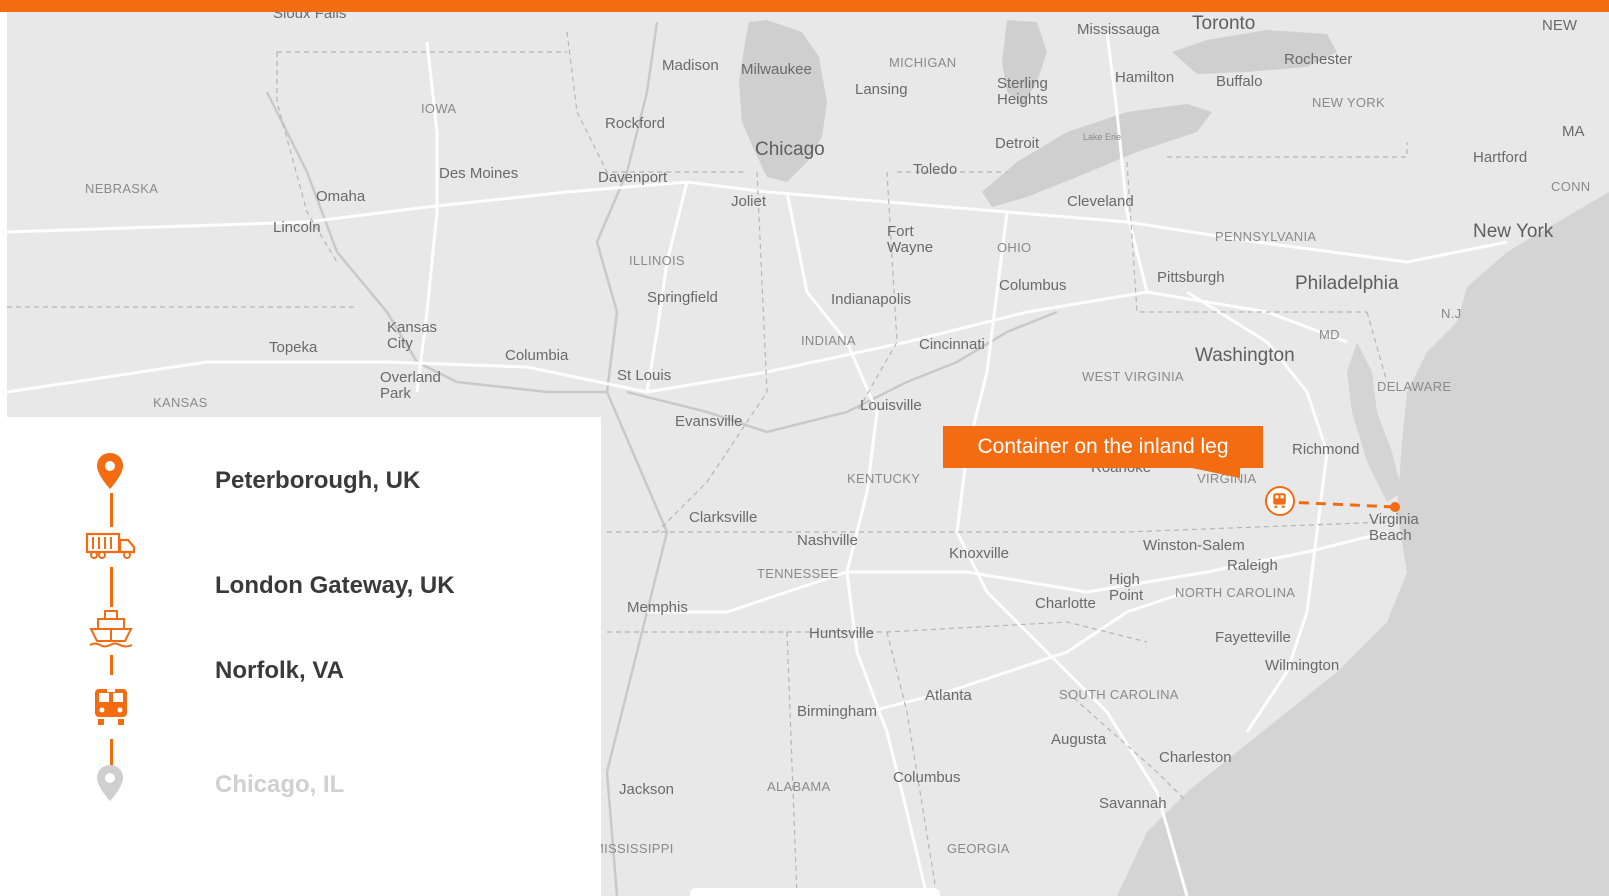  Describe the element at coordinates (682, 297) in the screenshot. I see `label-springfield: Springfield` at that location.